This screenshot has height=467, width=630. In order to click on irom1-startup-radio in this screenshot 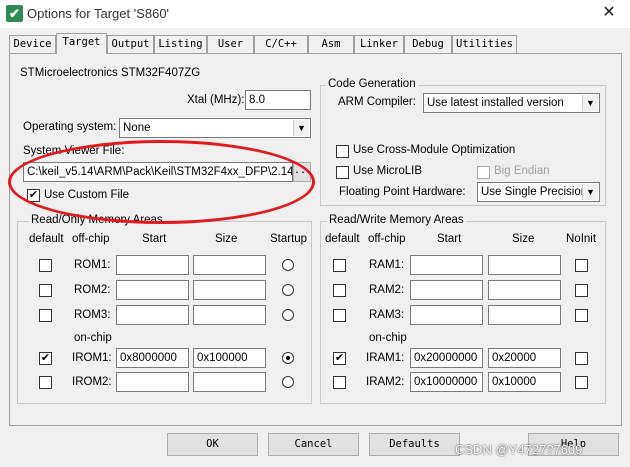, I will do `click(288, 358)`.